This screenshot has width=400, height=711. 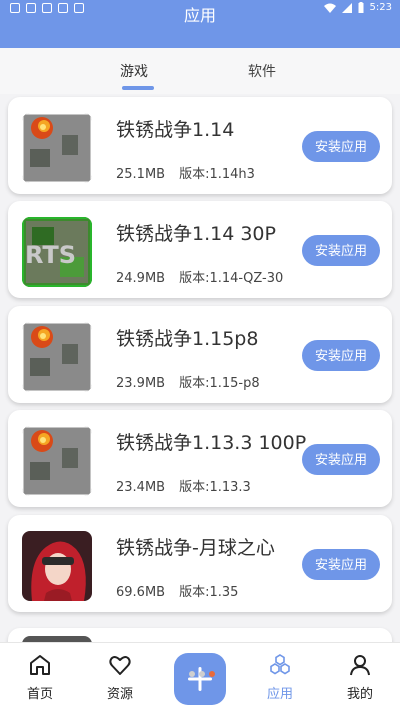 I want to click on app-version: 版本:1.13.3, so click(x=215, y=487).